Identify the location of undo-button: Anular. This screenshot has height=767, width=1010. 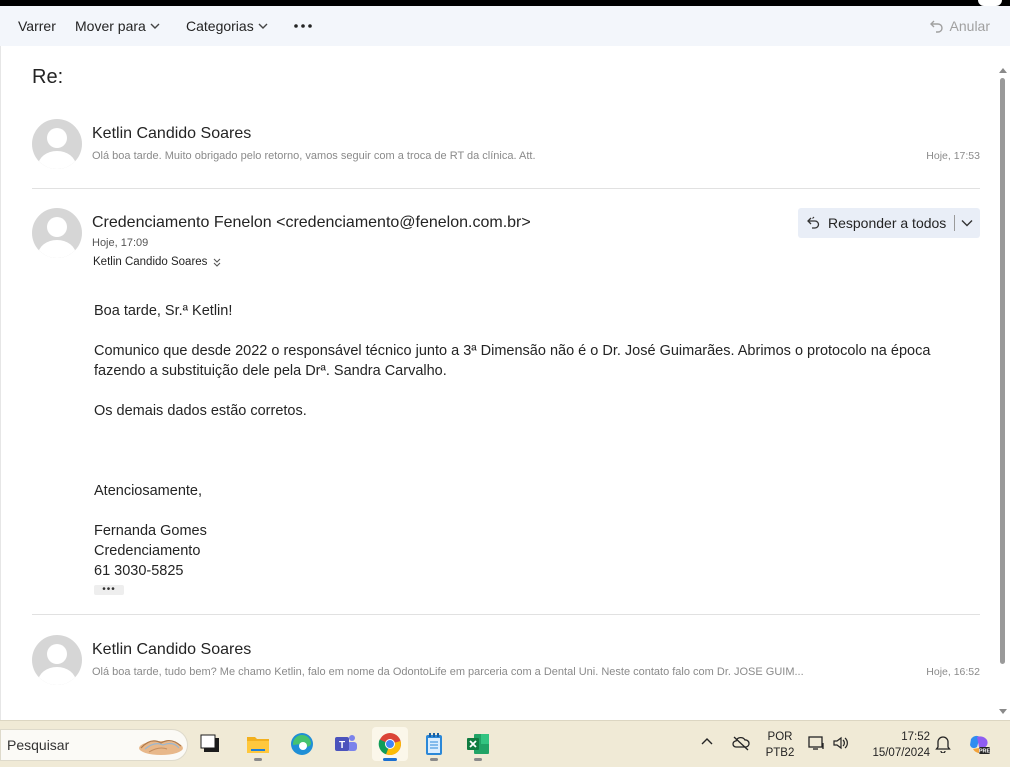
(960, 26).